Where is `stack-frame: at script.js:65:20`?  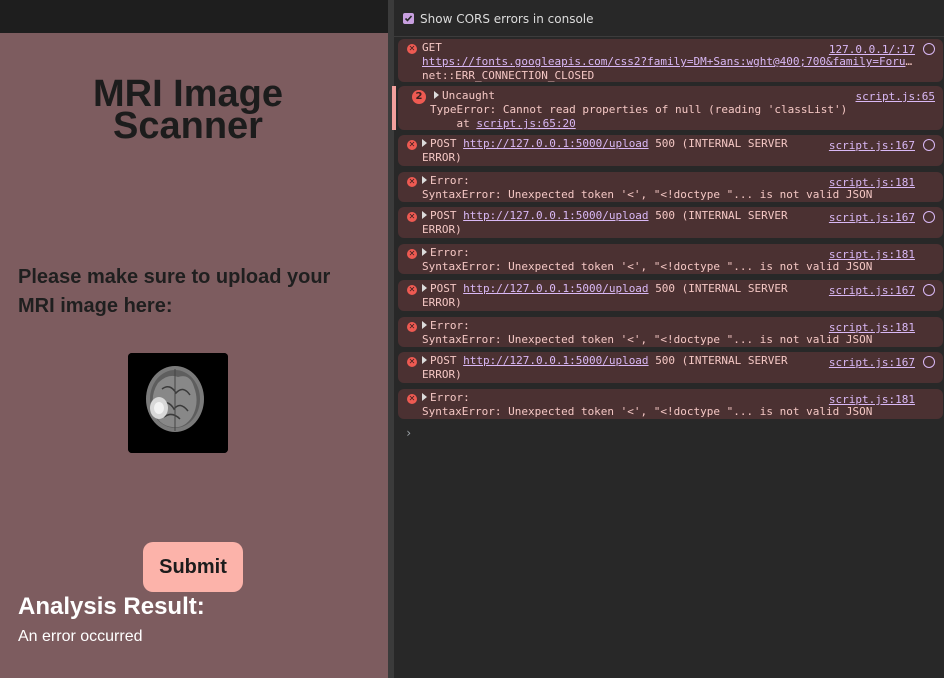
stack-frame: at script.js:65:20 is located at coordinates (503, 123).